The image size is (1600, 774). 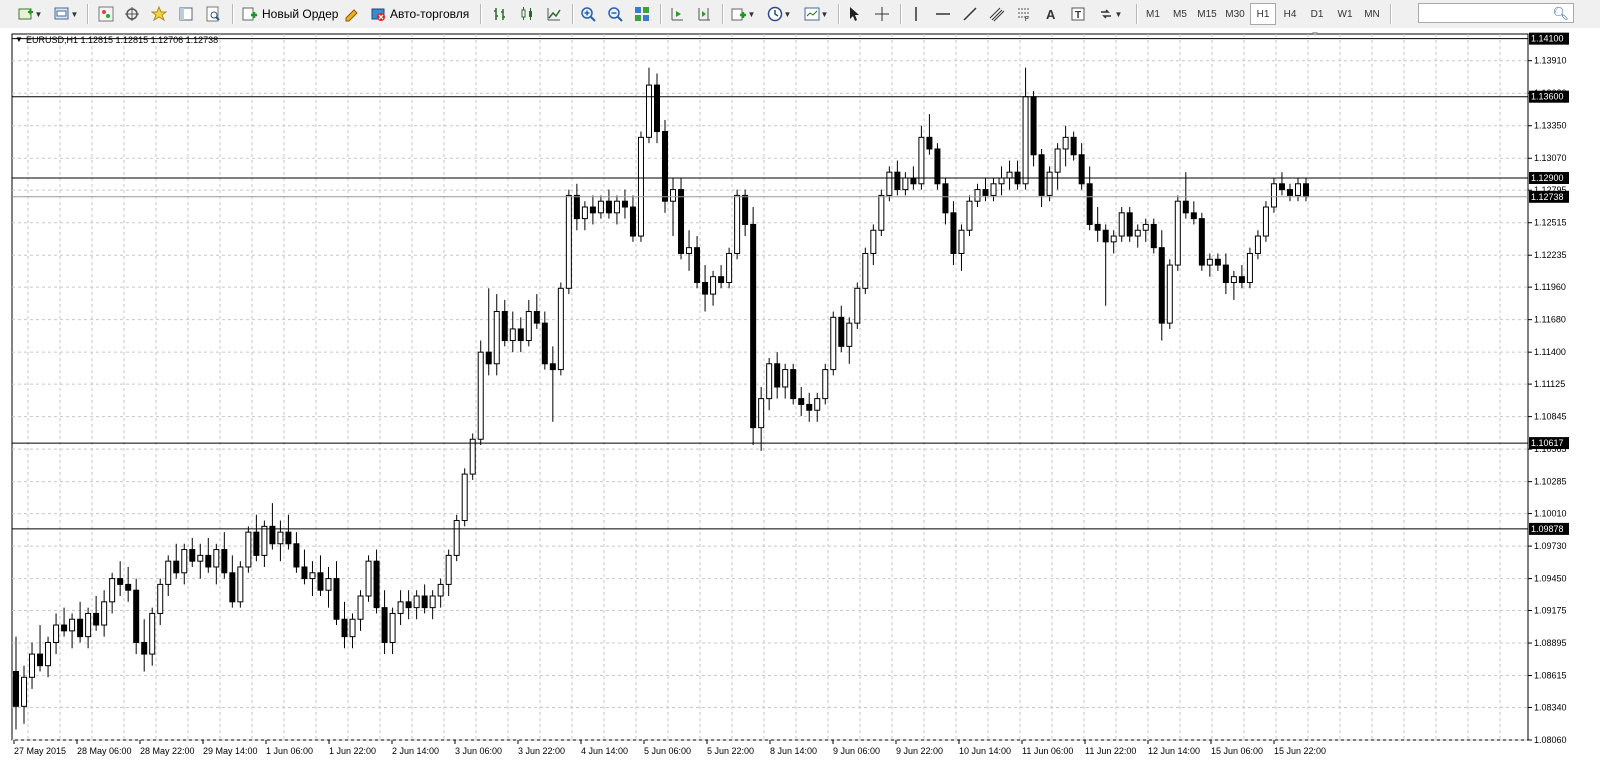 I want to click on timeframe-h4: H4, so click(x=1290, y=14).